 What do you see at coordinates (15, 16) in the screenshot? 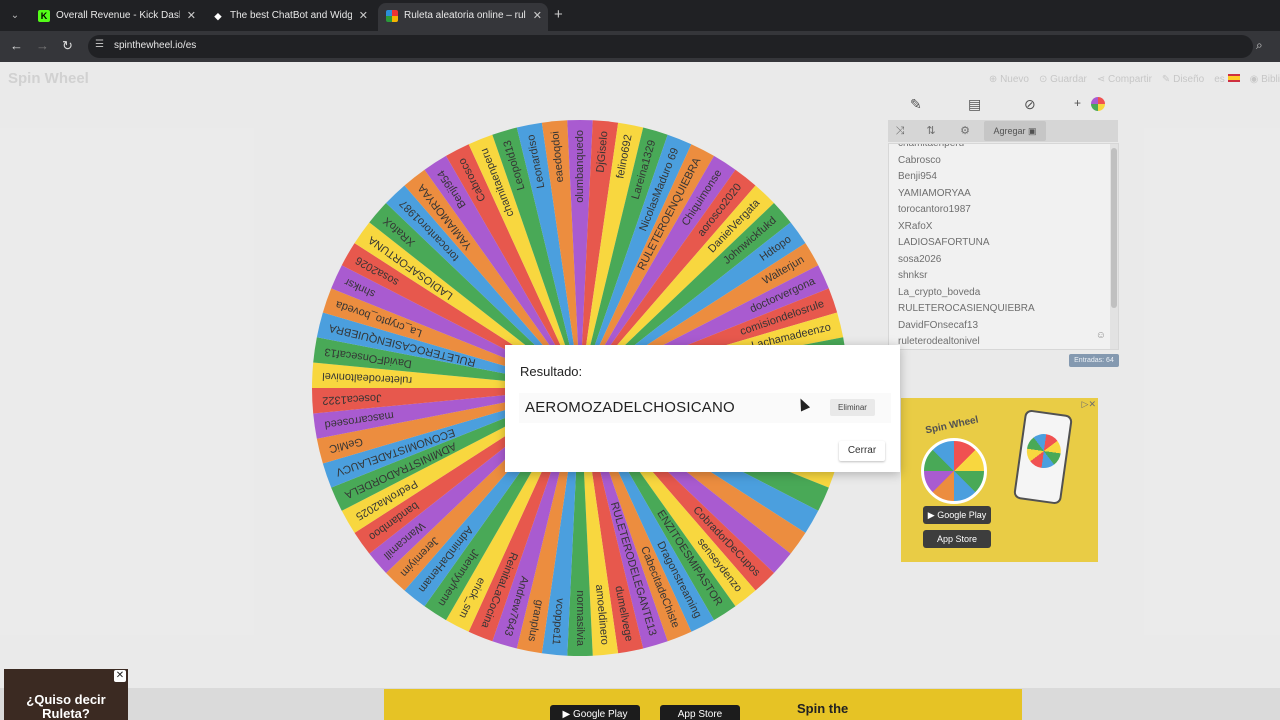
I see `tab-search-icon: ⌄` at bounding box center [15, 16].